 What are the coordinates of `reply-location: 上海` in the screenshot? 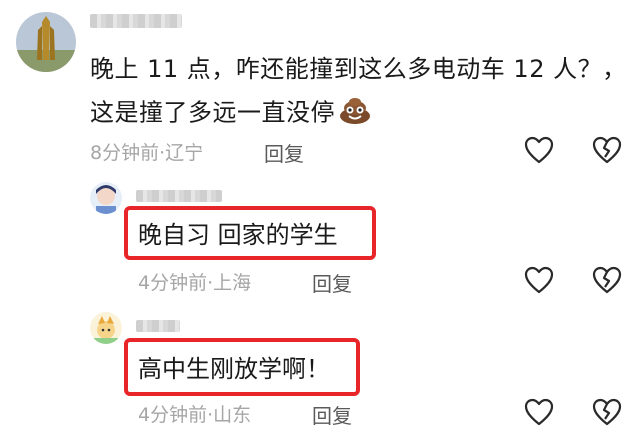 It's located at (232, 283).